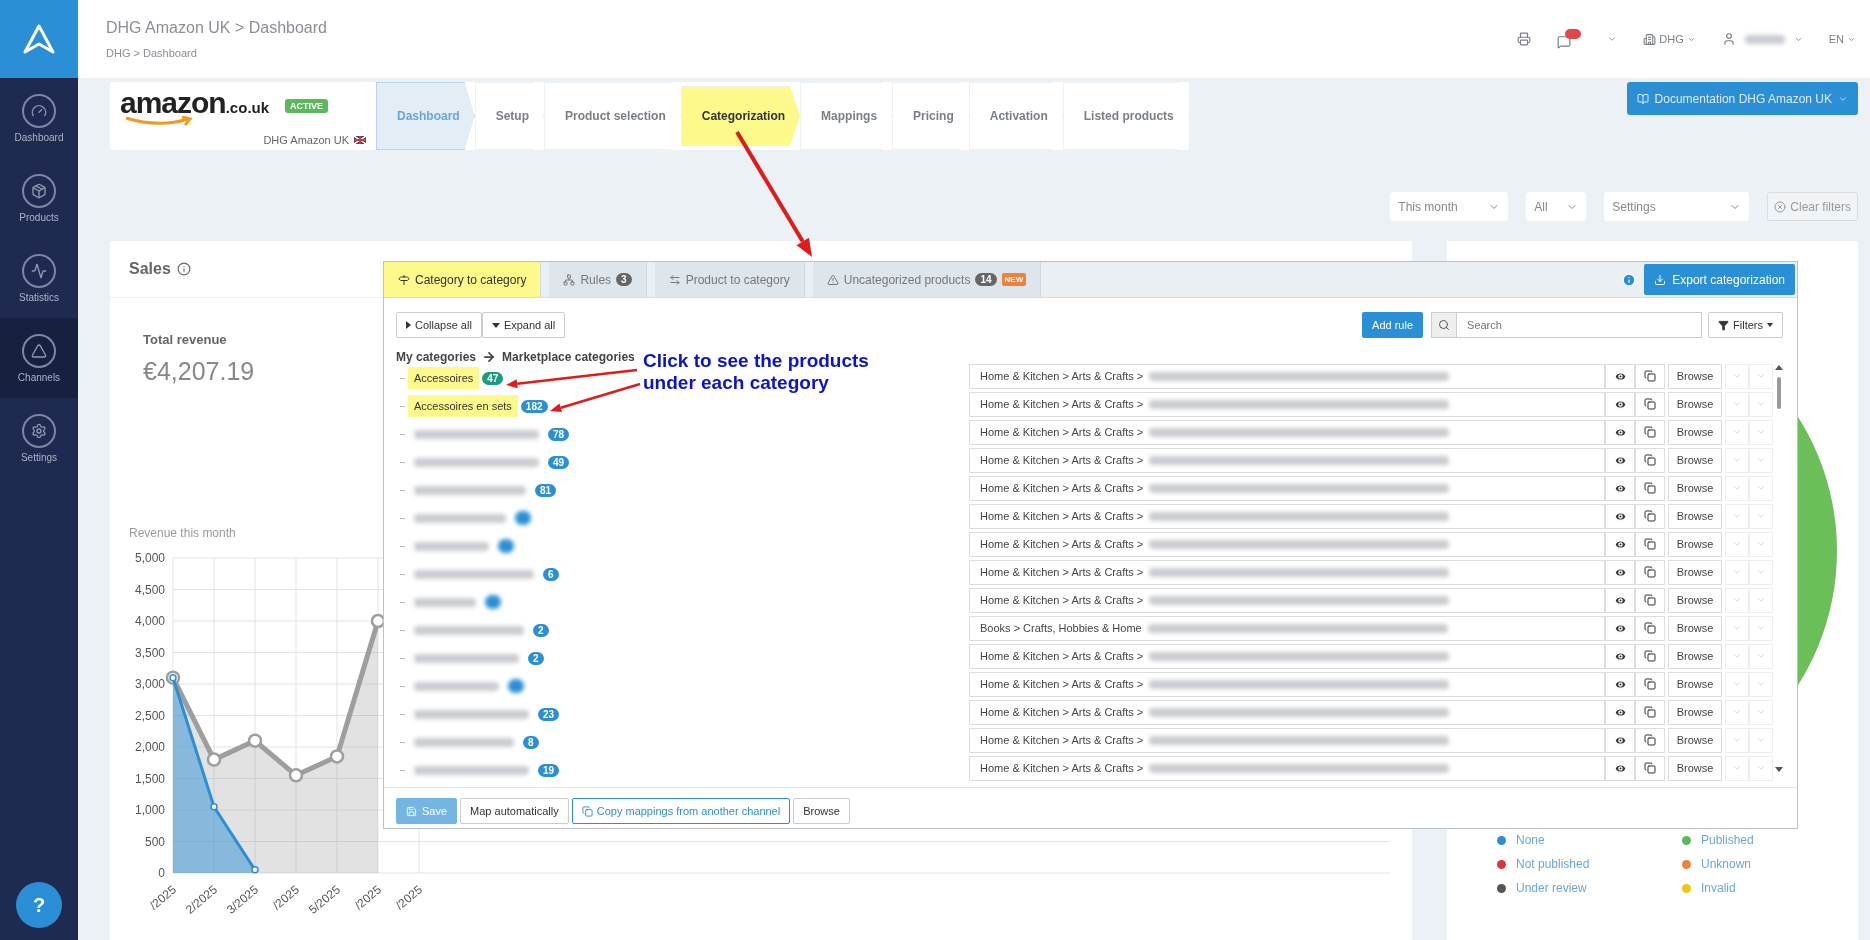 The width and height of the screenshot is (1870, 940). Describe the element at coordinates (39, 118) in the screenshot. I see `sidebar-item: Dashboard` at that location.